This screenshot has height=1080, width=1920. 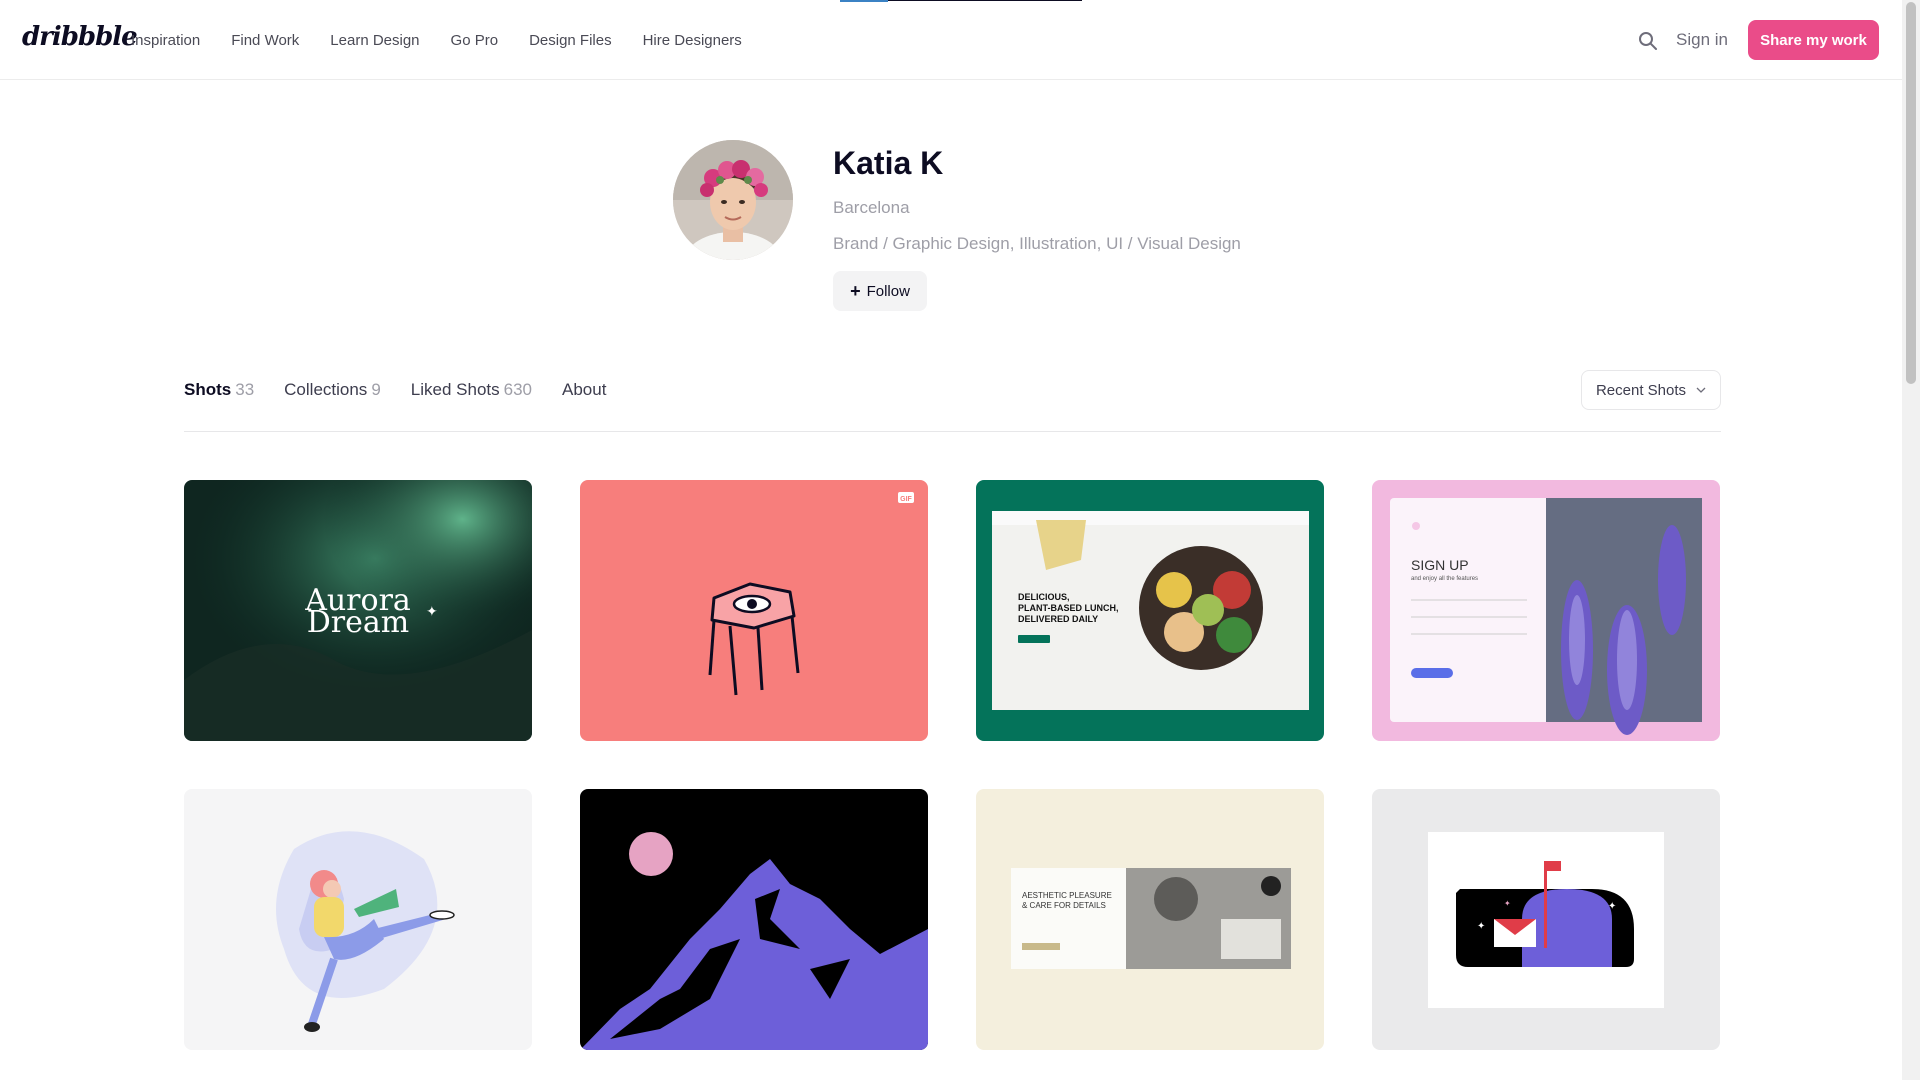 What do you see at coordinates (455, 389) in the screenshot?
I see `tab-label: Liked Shots` at bounding box center [455, 389].